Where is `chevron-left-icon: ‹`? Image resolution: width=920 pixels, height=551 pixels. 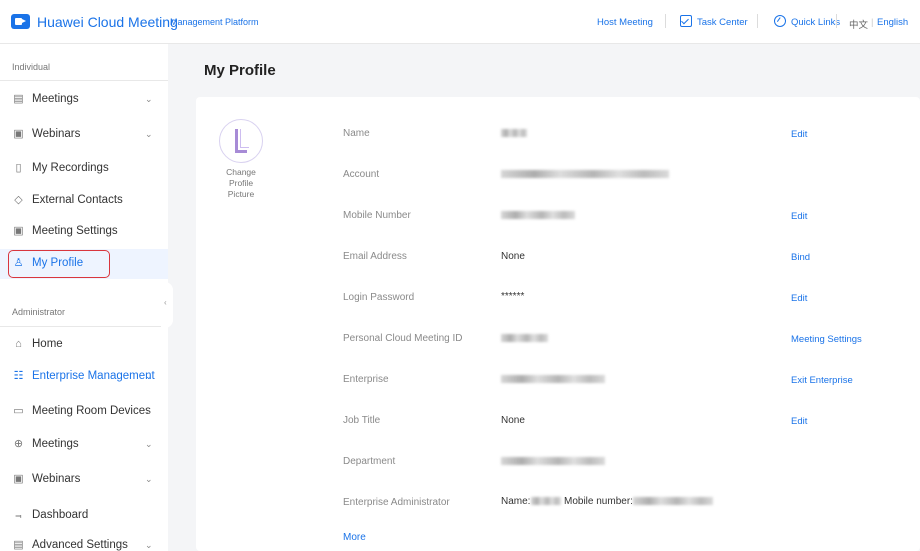 chevron-left-icon: ‹ is located at coordinates (165, 302).